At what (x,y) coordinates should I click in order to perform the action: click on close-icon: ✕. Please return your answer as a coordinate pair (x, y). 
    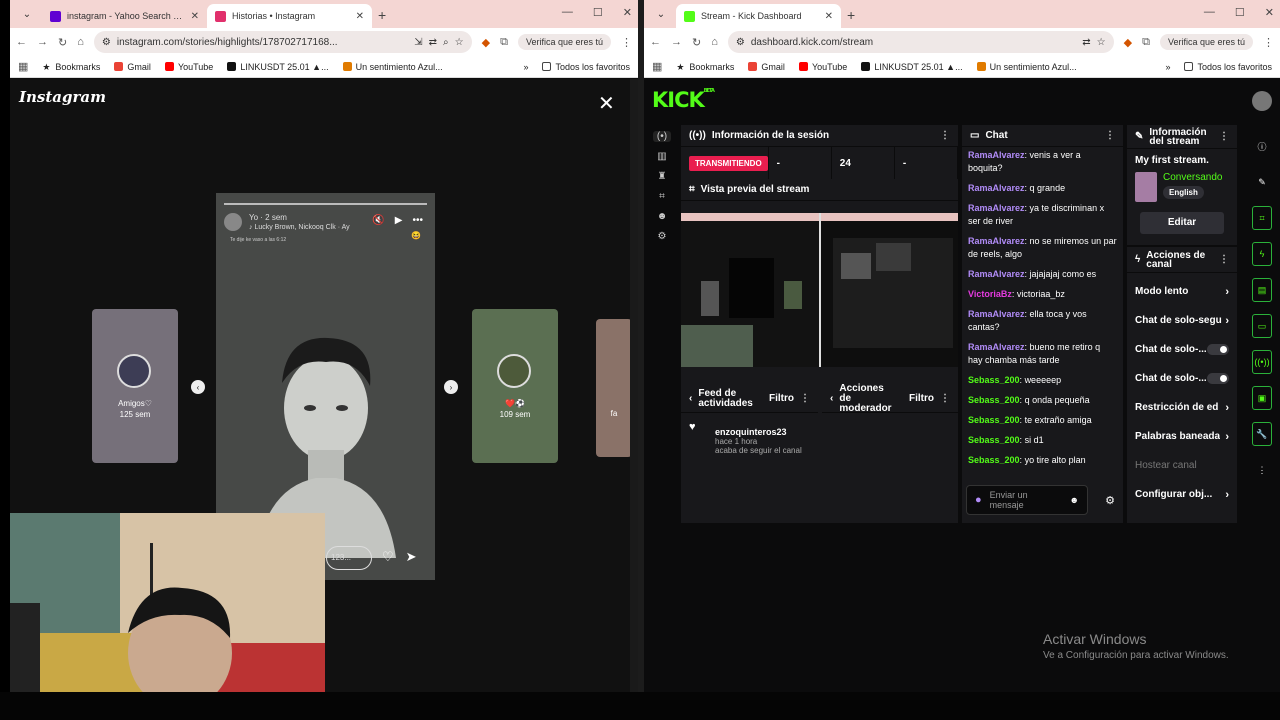
    Looking at the image, I should click on (606, 103).